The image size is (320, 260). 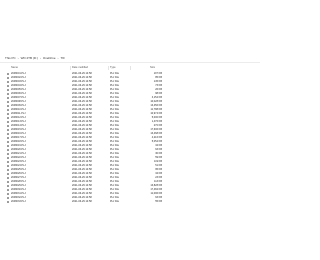 I want to click on breadcrumb-onedrive: OneDrive, so click(x=49, y=58).